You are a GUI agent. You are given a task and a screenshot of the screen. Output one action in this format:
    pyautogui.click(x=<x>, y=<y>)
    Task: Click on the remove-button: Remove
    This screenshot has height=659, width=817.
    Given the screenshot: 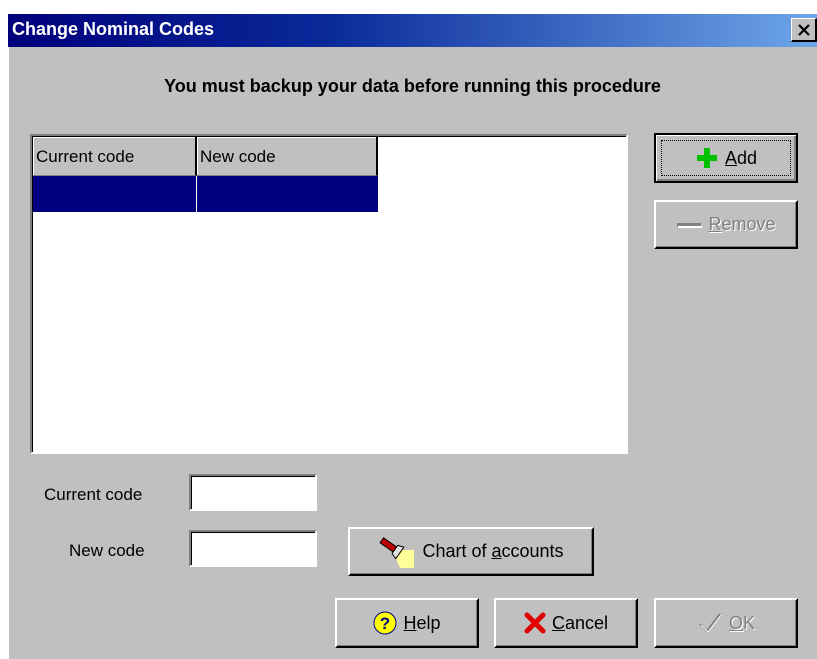 What is the action you would take?
    pyautogui.click(x=726, y=224)
    